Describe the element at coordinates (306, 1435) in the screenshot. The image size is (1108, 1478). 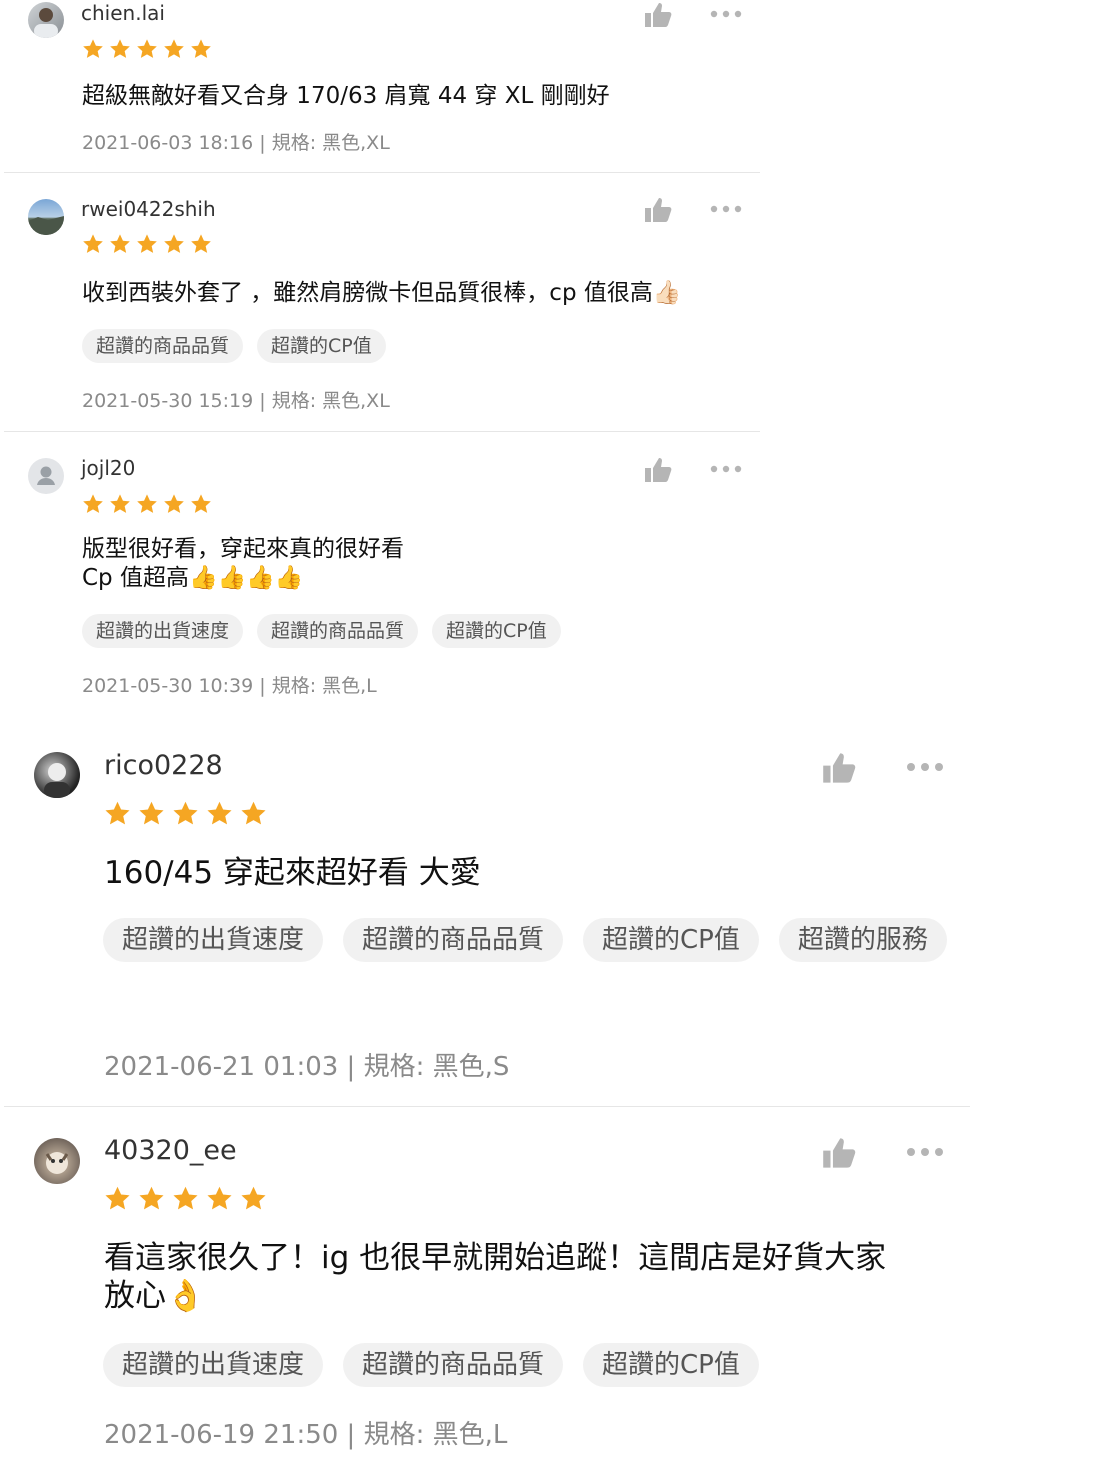
I see `review-meta: 2021-06-19 21:50 | 規格: 黑色,L` at that location.